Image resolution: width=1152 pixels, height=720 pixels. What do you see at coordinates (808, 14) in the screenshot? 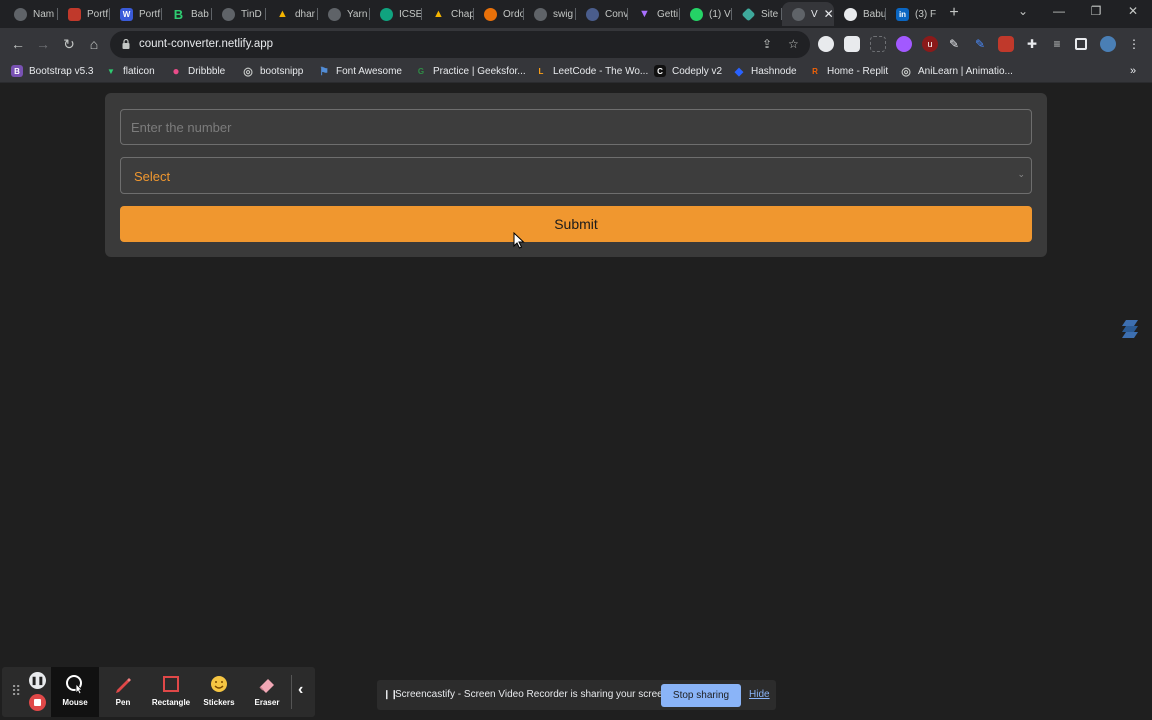
I see `browser-tab-active: V ✕` at bounding box center [808, 14].